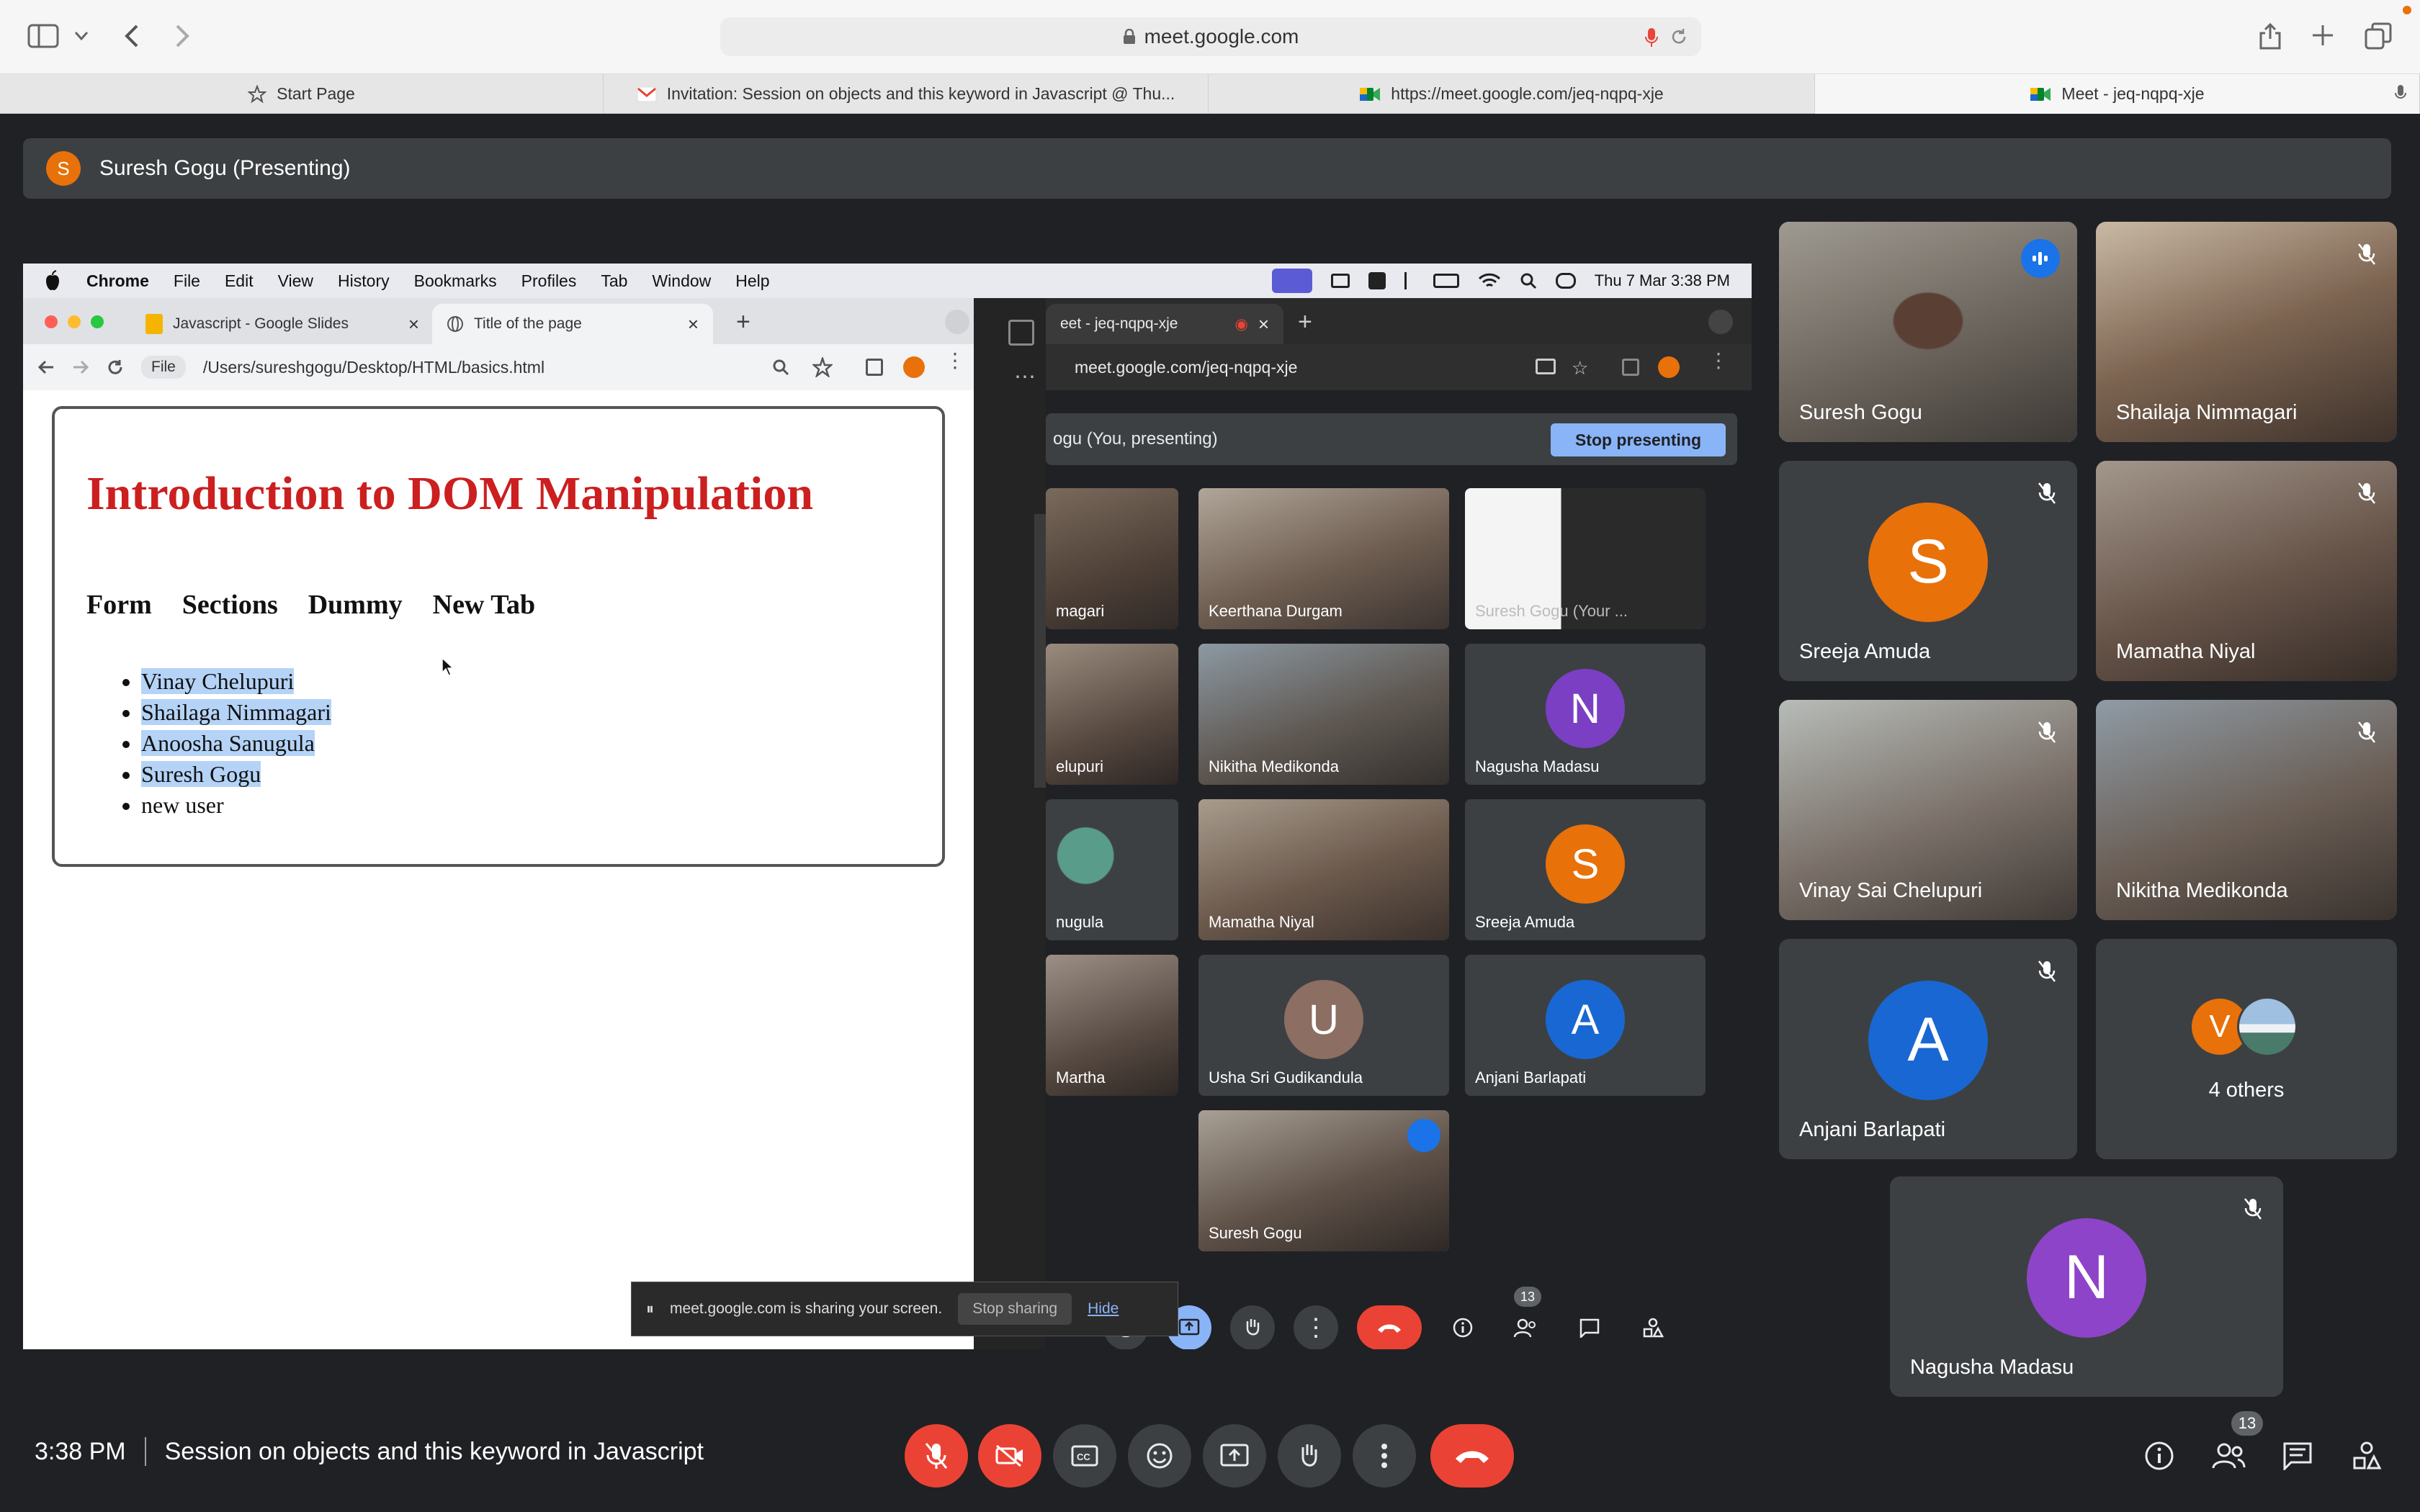 This screenshot has height=1512, width=2420. Describe the element at coordinates (1164, 324) in the screenshot. I see `chrome-tab-meet: eet - jeq-nqpq-xje ◉ ×` at that location.